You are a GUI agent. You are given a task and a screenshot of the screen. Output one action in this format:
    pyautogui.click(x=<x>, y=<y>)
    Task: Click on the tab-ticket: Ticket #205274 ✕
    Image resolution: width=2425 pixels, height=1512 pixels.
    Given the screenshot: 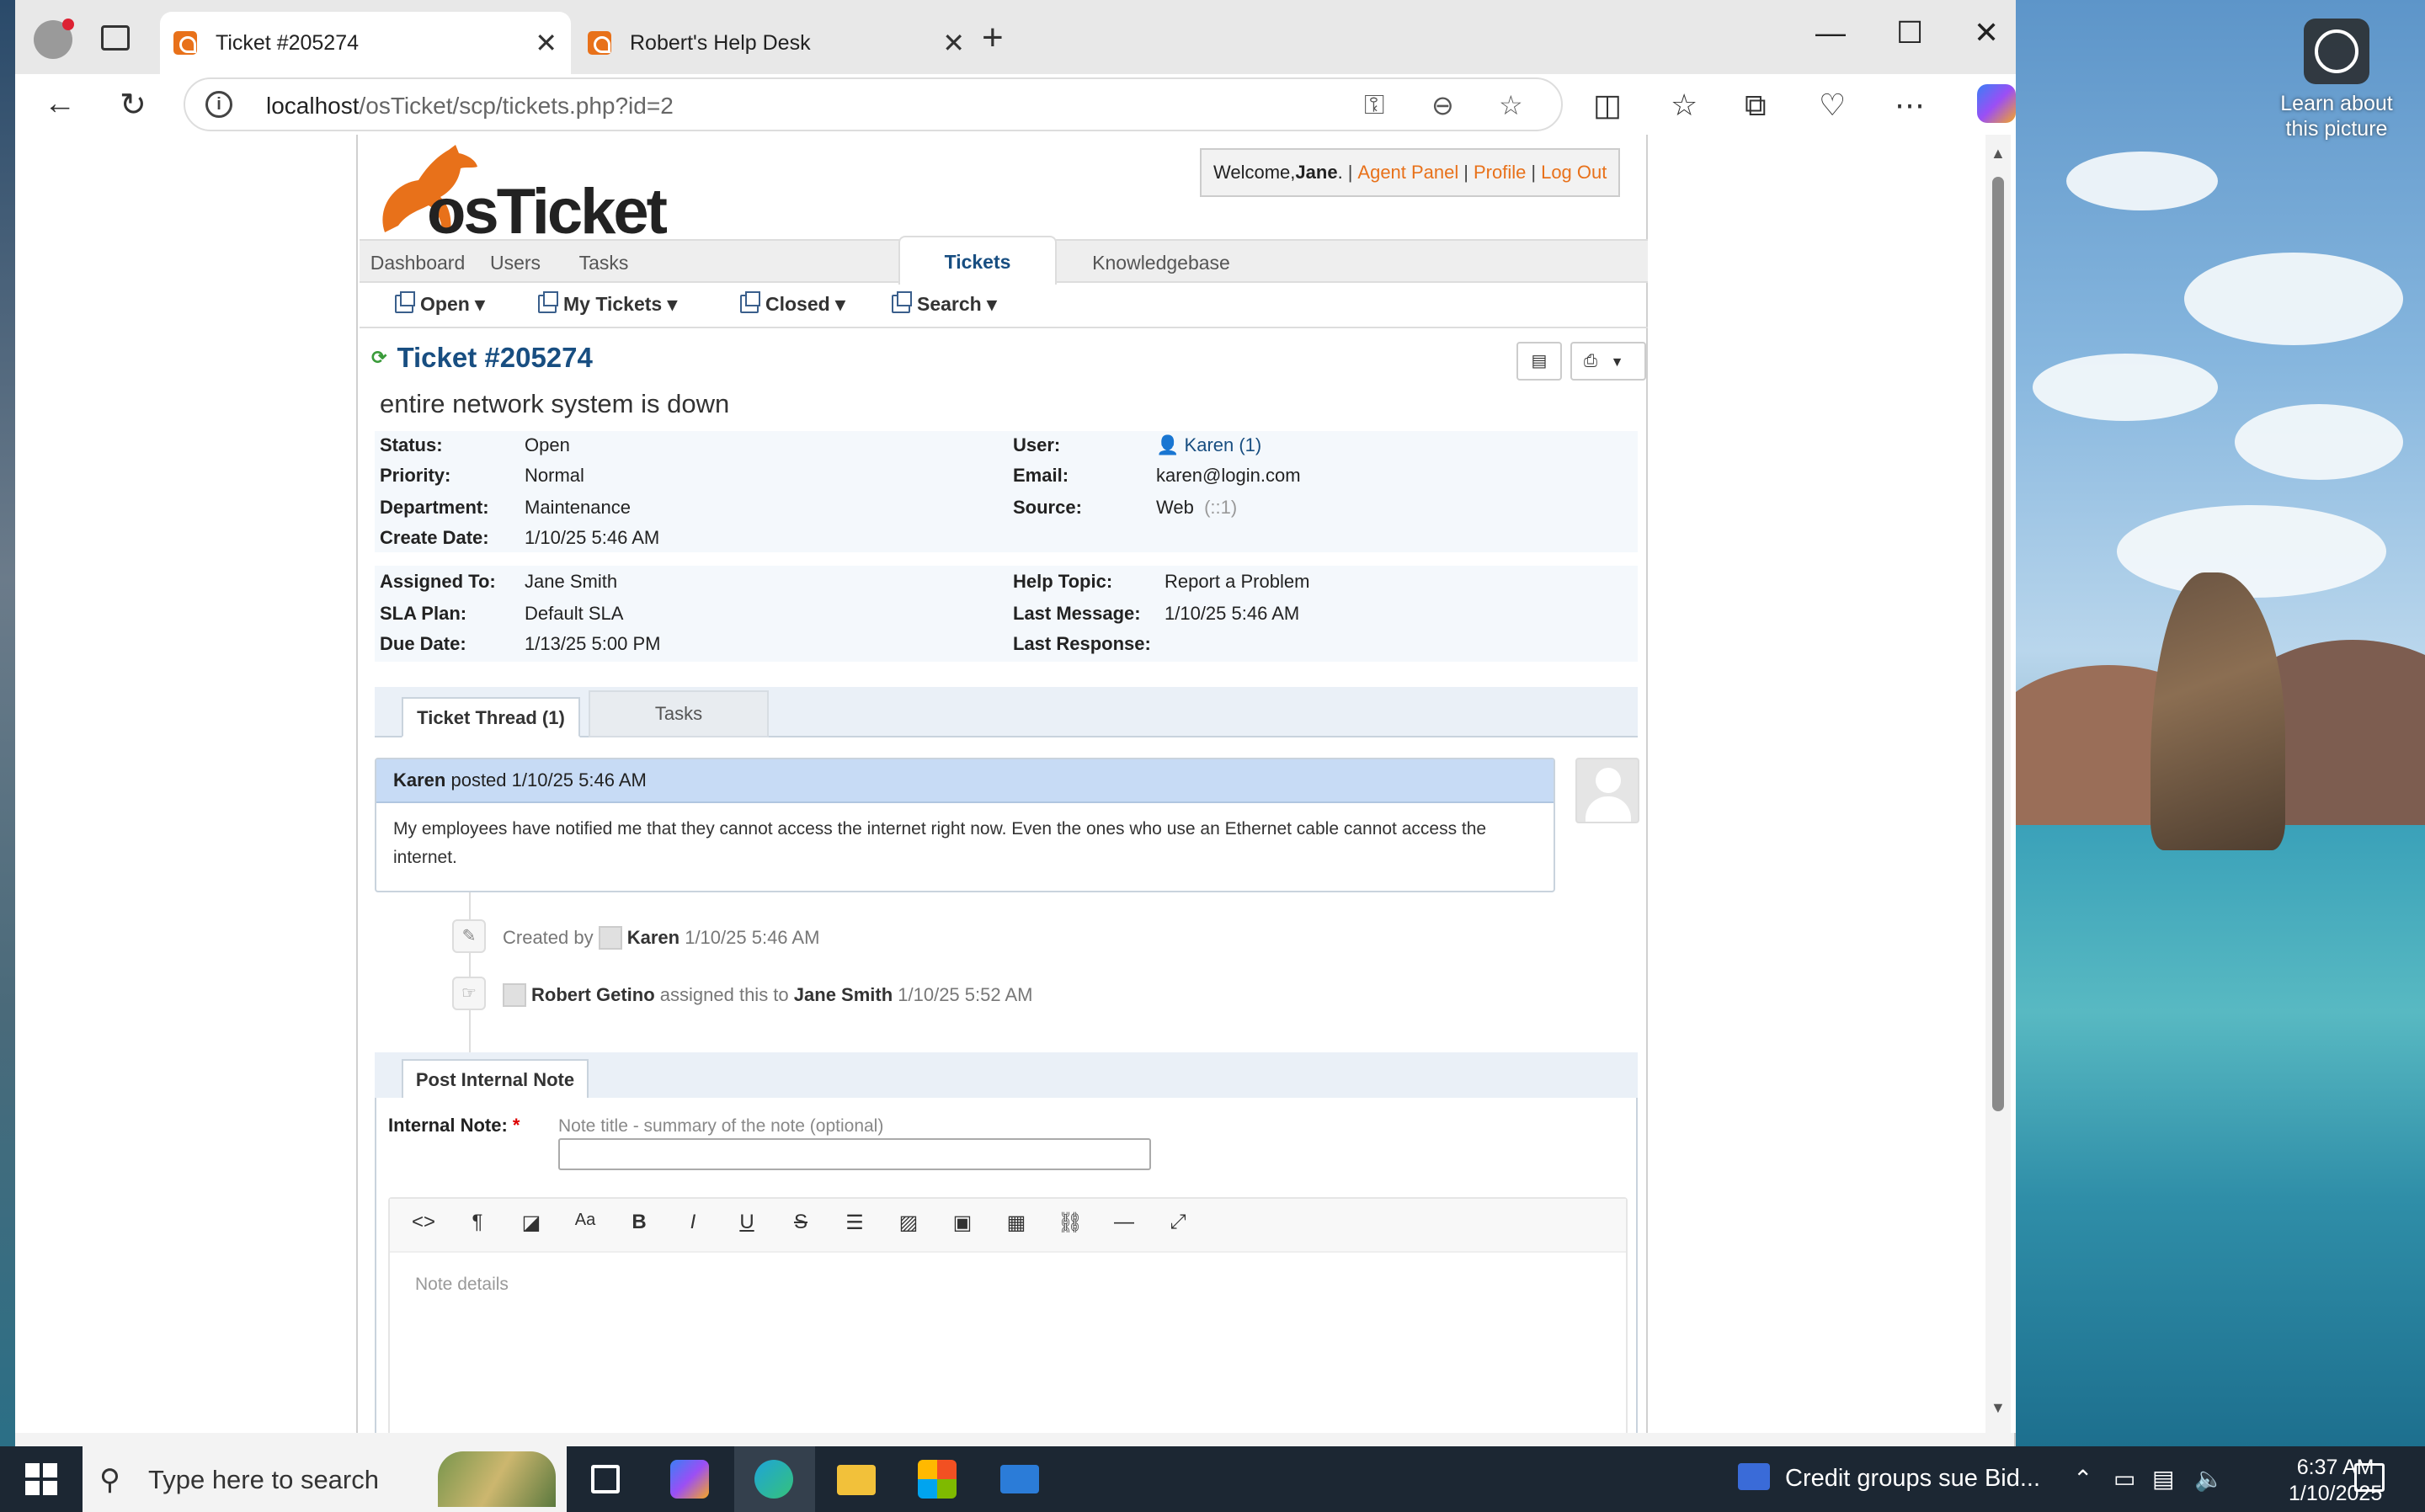 What is the action you would take?
    pyautogui.click(x=365, y=43)
    